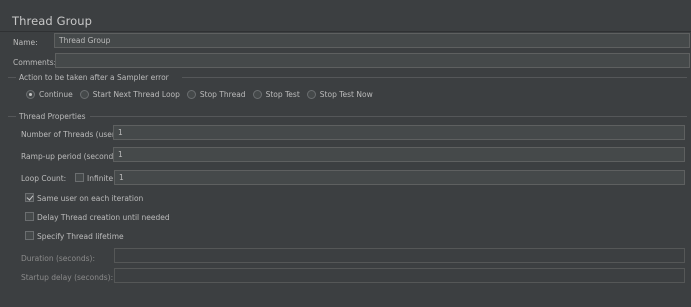  I want to click on check-icon, so click(30, 197).